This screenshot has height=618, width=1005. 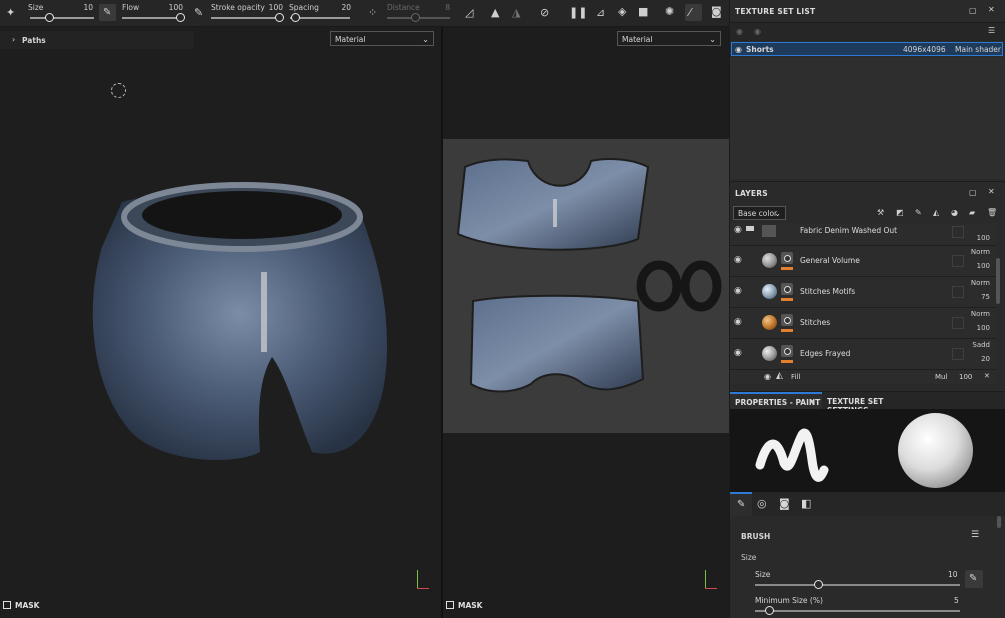 I want to click on brush-icon: ⁄, so click(x=690, y=12).